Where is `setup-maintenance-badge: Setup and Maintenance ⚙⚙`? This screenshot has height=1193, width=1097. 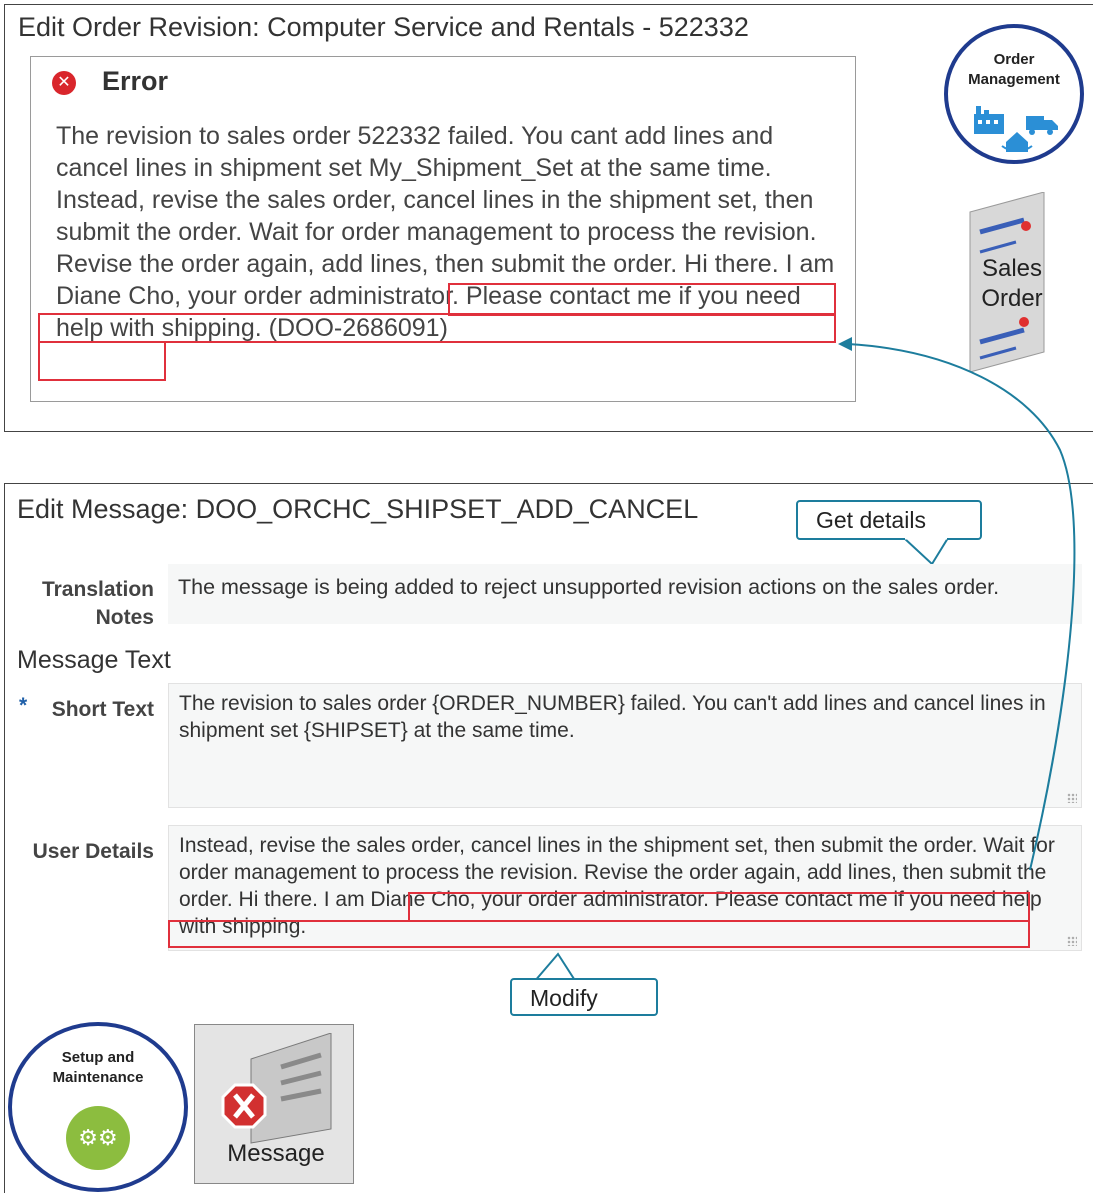 setup-maintenance-badge: Setup and Maintenance ⚙⚙ is located at coordinates (98, 1107).